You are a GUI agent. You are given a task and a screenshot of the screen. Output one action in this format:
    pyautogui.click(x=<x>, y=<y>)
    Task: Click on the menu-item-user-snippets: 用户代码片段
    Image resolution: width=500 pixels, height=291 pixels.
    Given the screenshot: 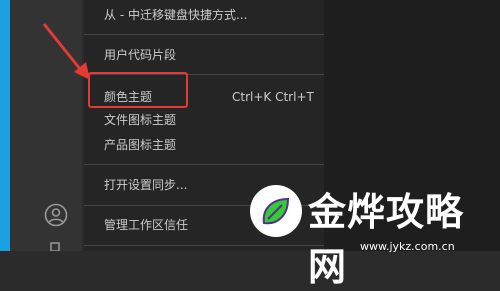 What is the action you would take?
    pyautogui.click(x=140, y=55)
    